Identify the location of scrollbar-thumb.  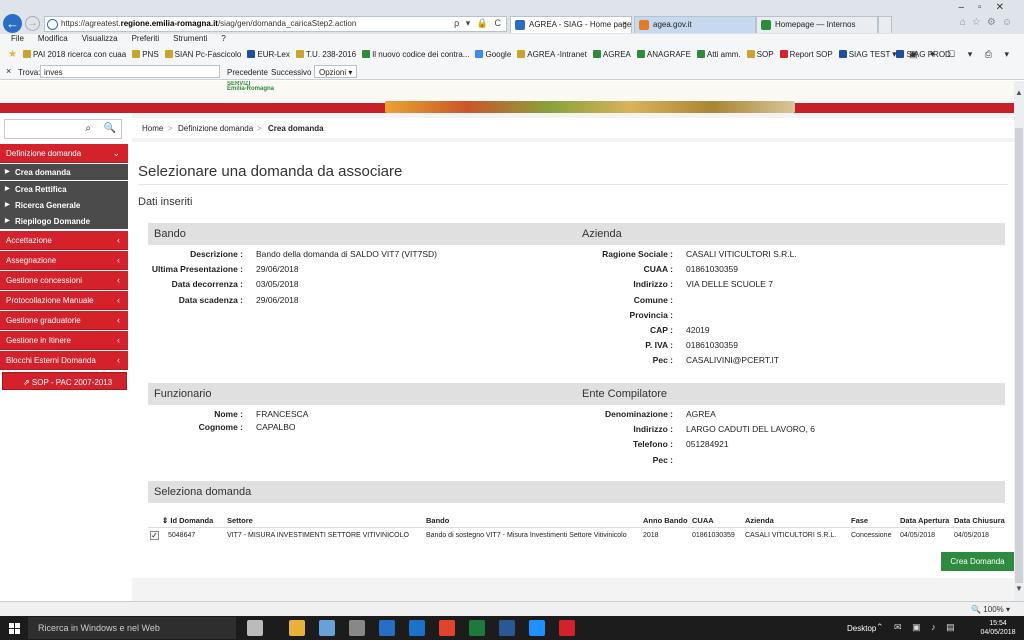
(1019, 355).